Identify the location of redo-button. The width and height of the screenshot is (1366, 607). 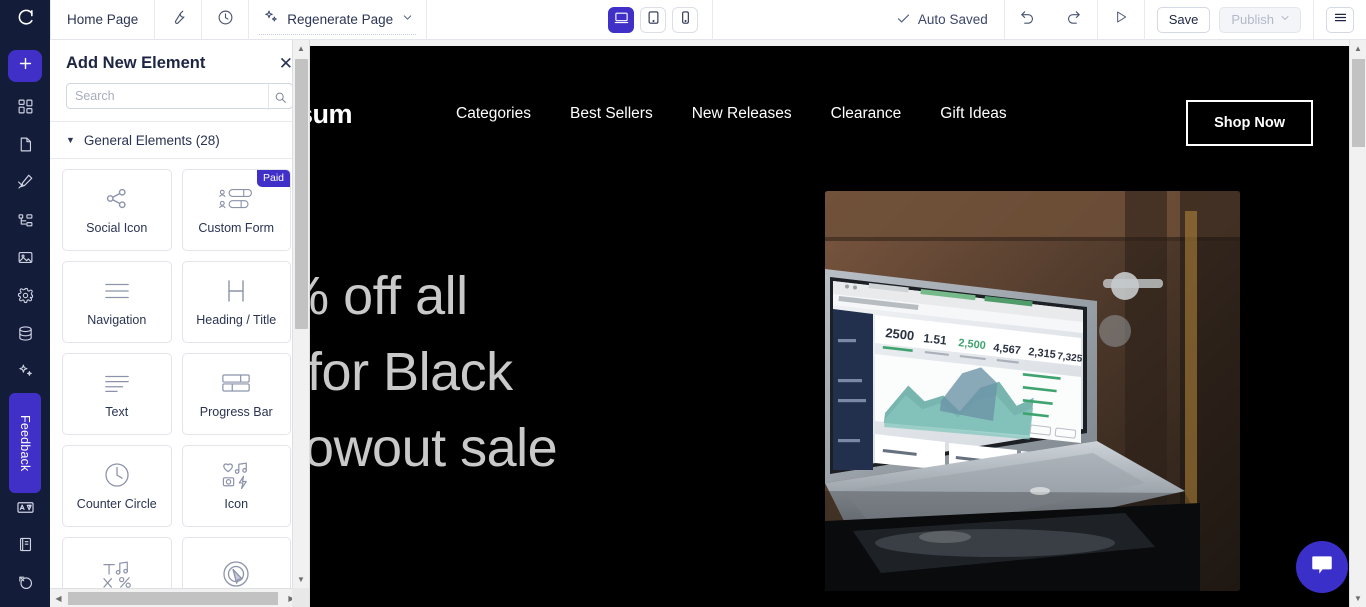
(1074, 20).